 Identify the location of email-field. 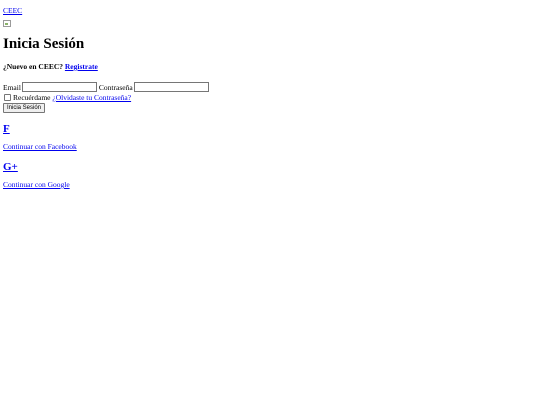
(59, 87).